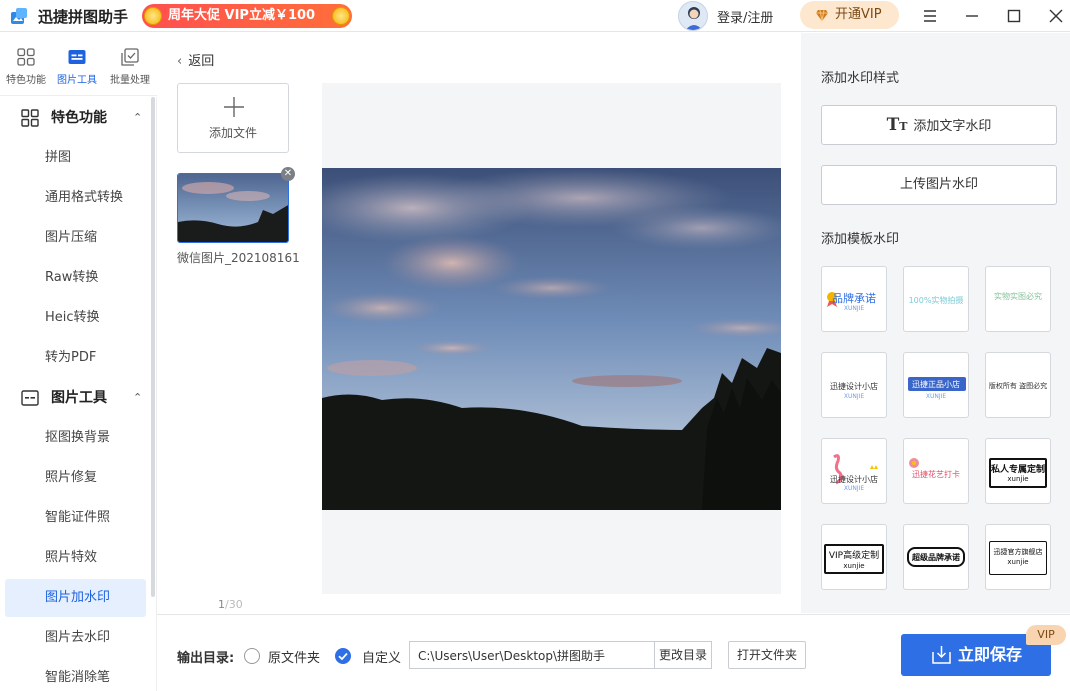  I want to click on template-text: 超级品牌承诺, so click(936, 557).